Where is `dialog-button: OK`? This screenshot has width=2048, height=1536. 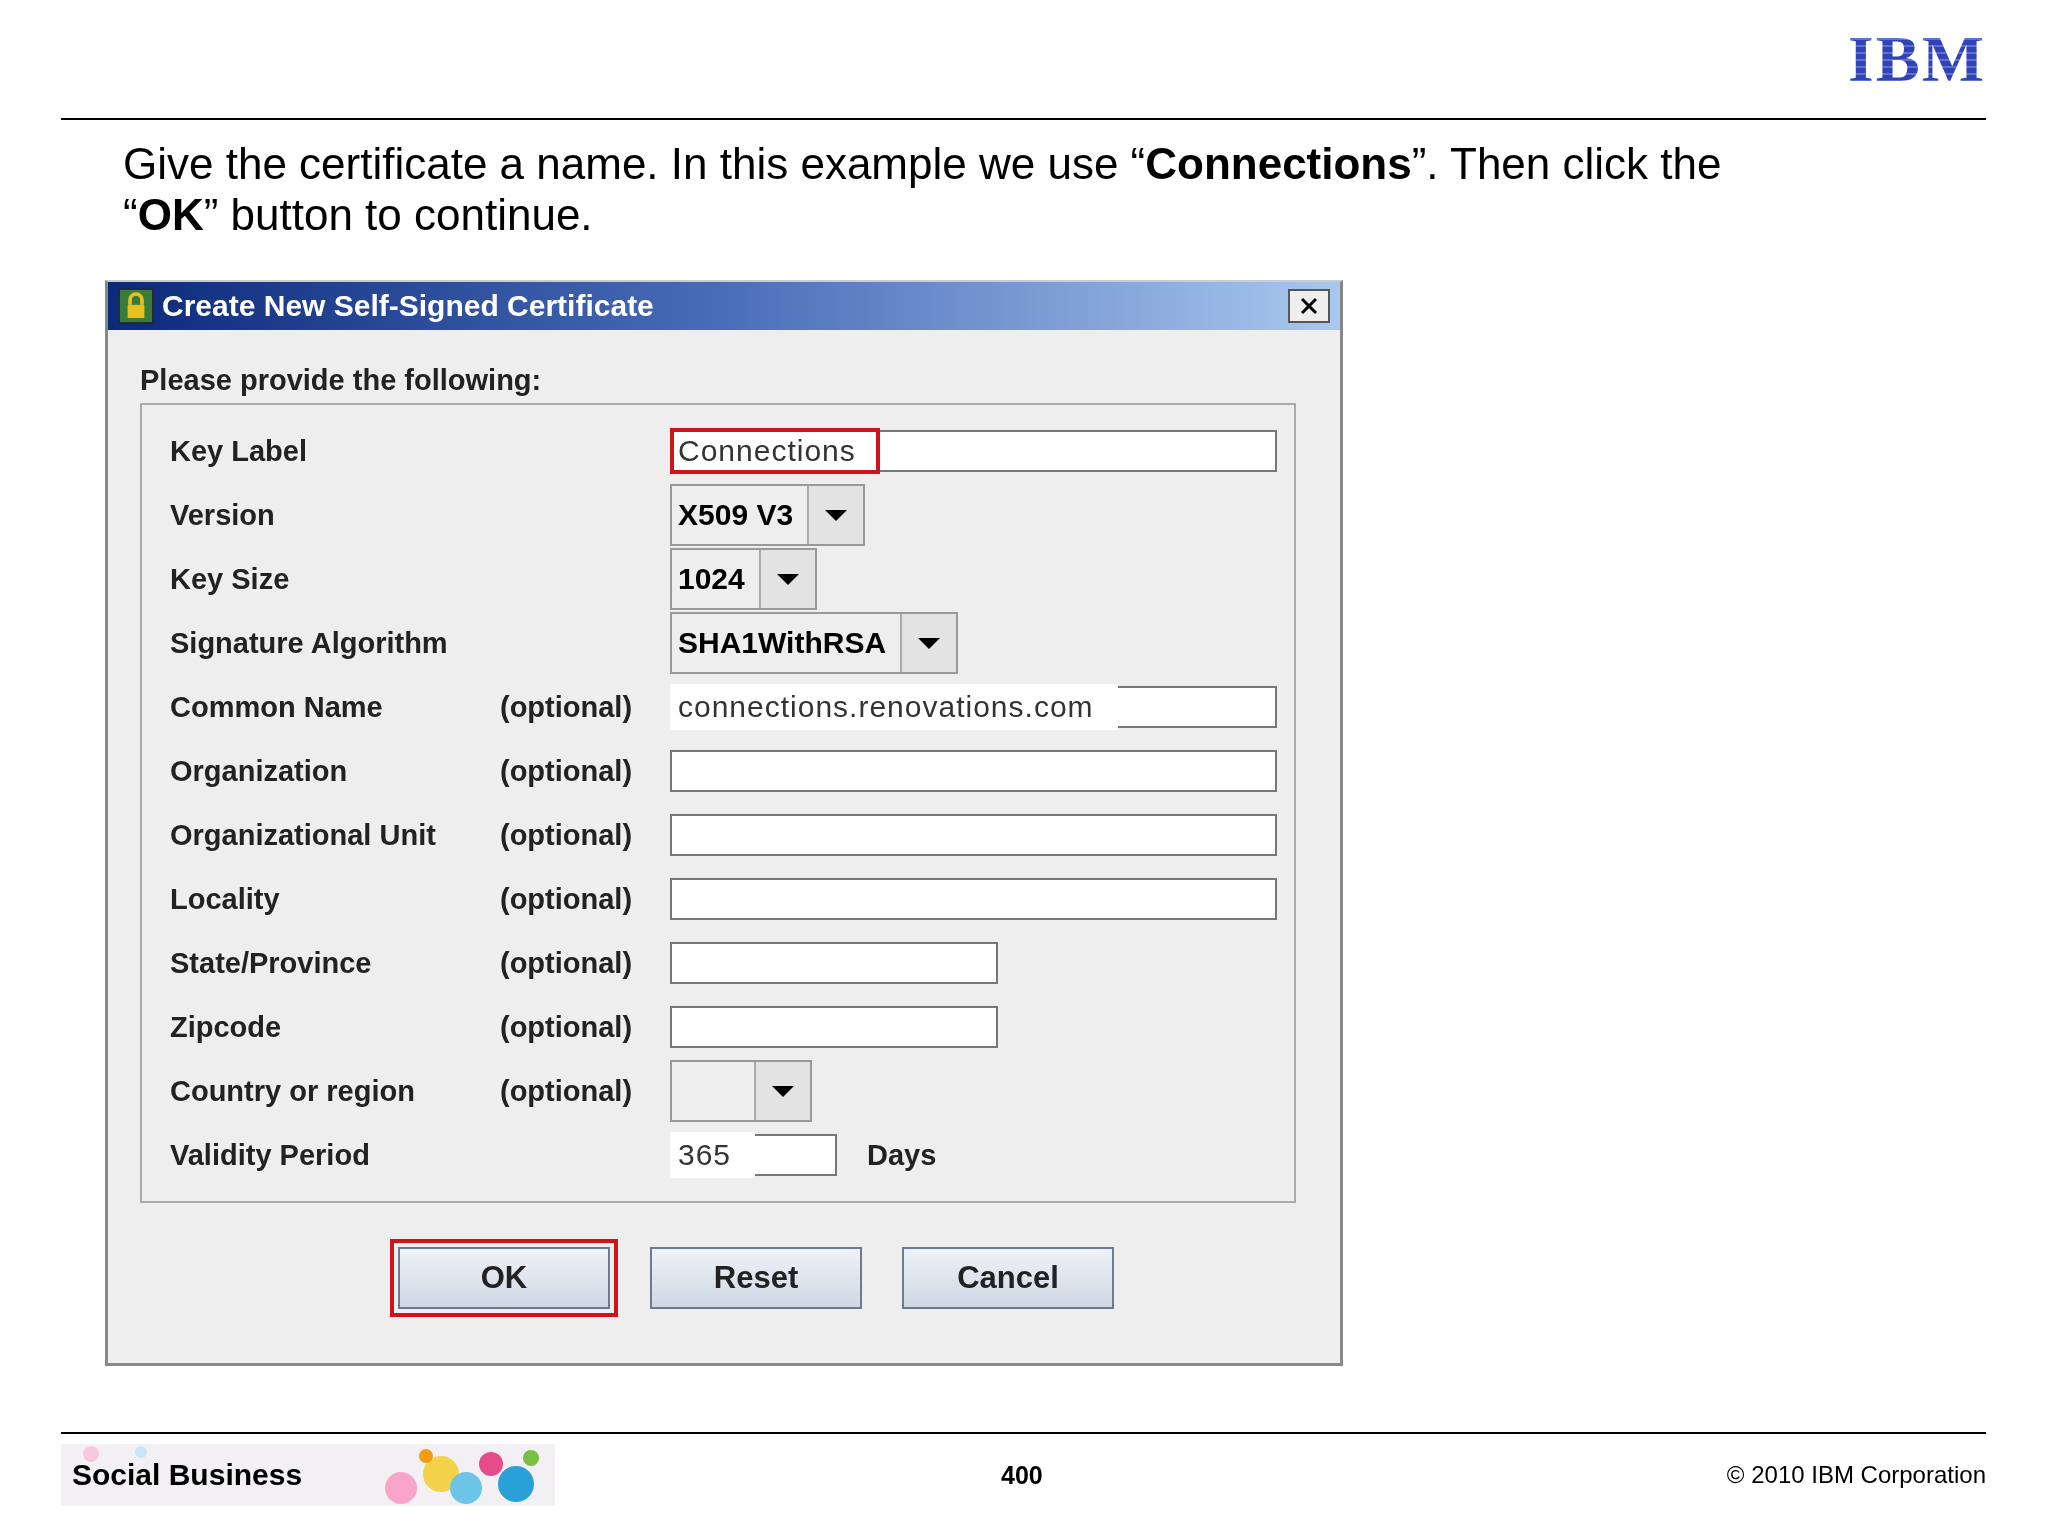 dialog-button: OK is located at coordinates (504, 1278).